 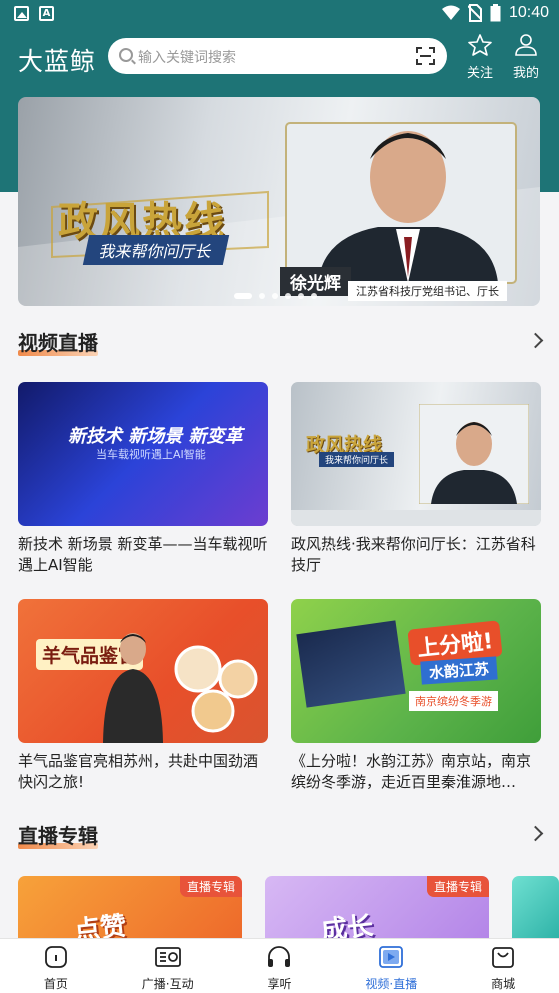 What do you see at coordinates (416, 454) in the screenshot?
I see `video-thumbnail: 政风热线 我来帮你问厅长` at bounding box center [416, 454].